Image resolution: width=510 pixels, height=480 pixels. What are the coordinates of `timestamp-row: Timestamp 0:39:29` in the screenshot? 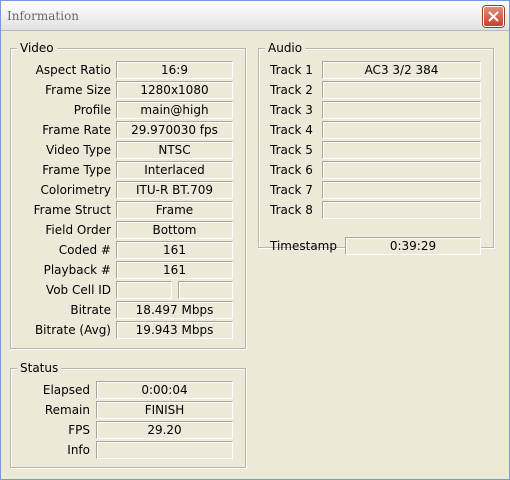 It's located at (377, 246).